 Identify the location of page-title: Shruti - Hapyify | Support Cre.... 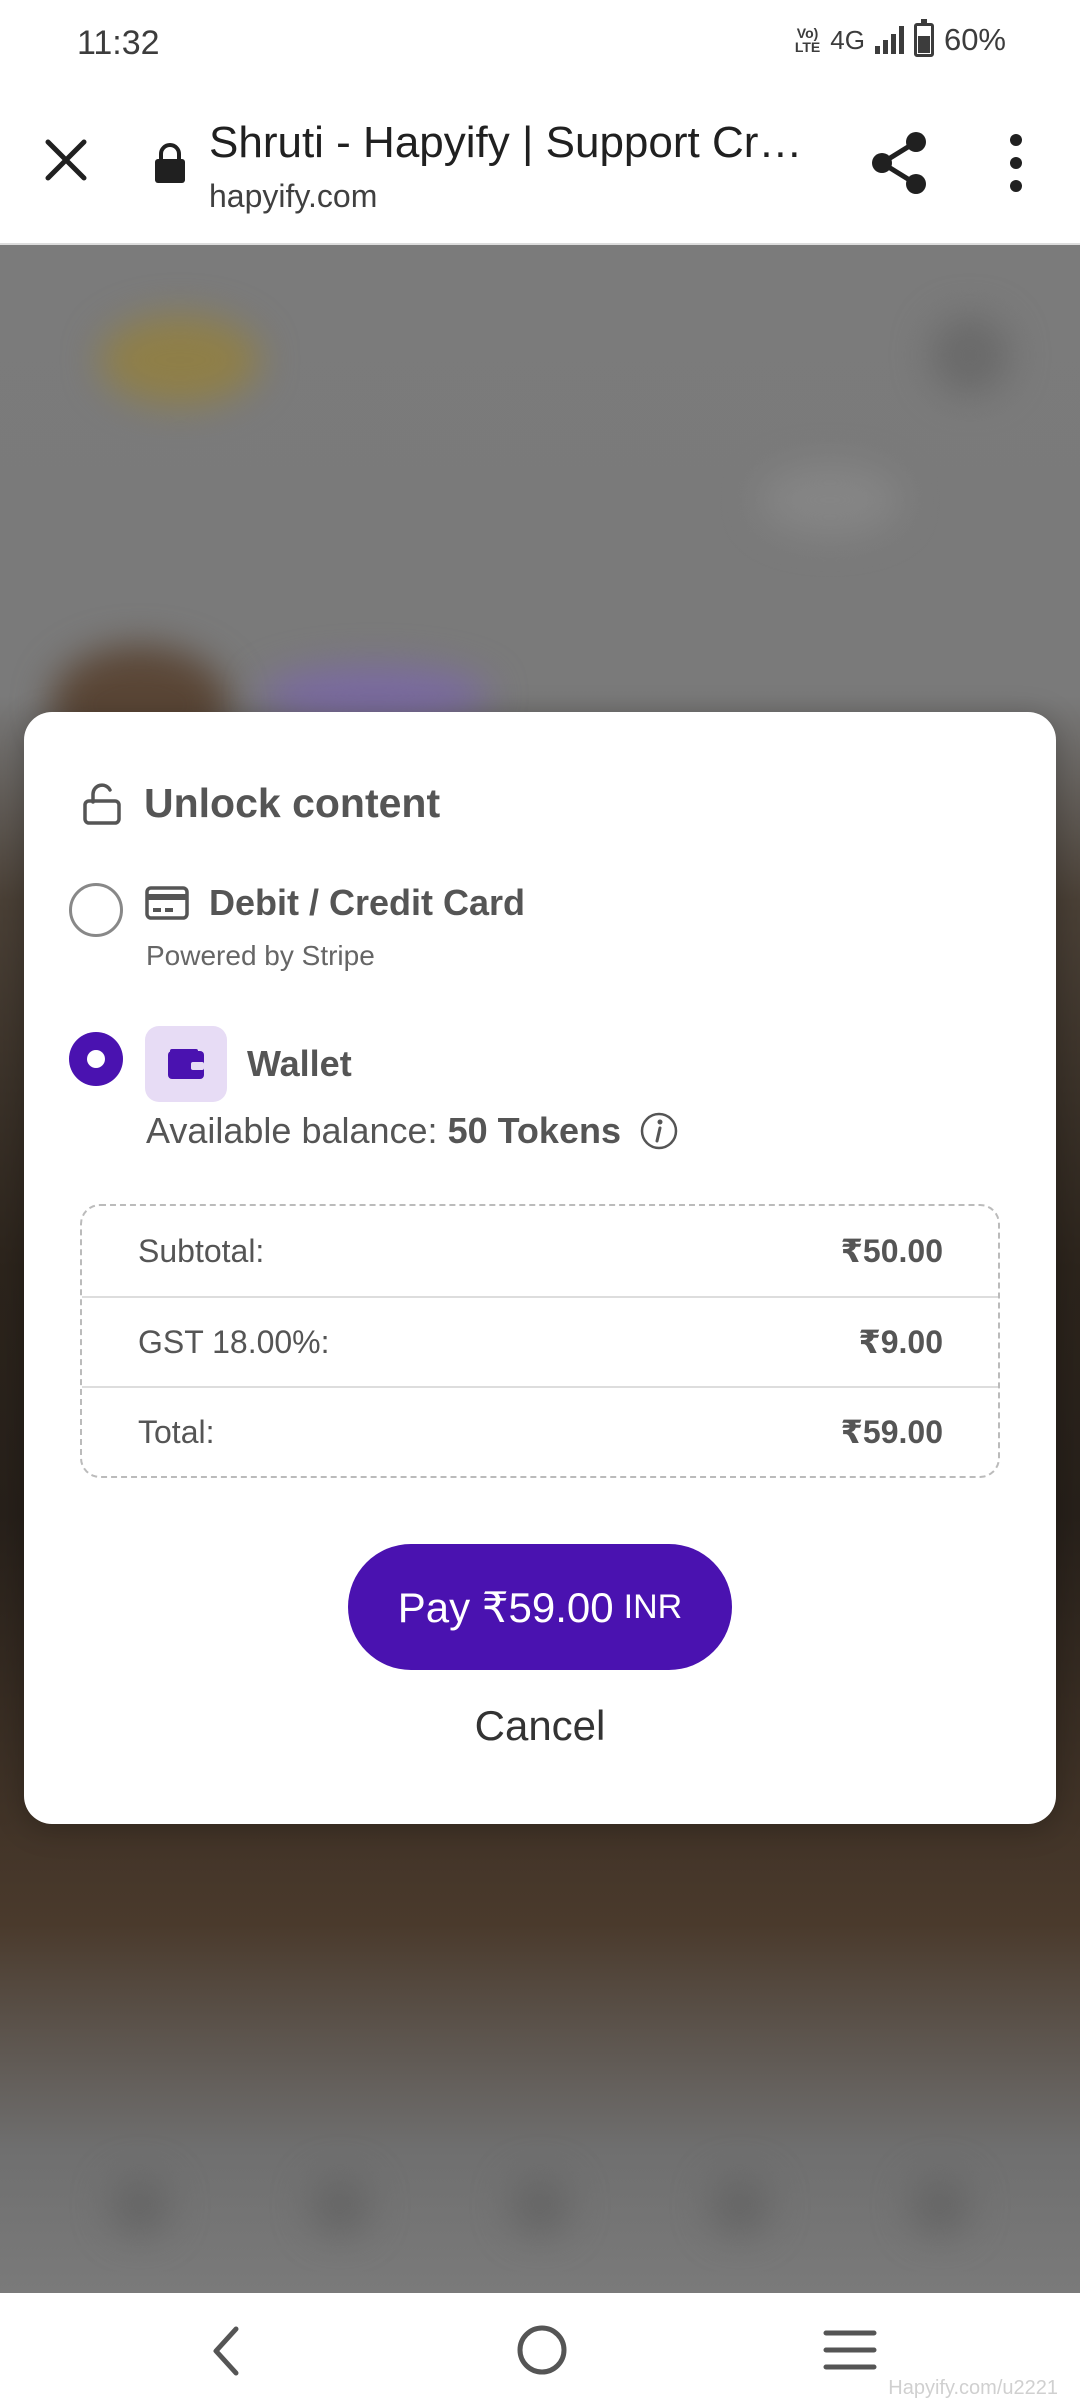
(509, 142).